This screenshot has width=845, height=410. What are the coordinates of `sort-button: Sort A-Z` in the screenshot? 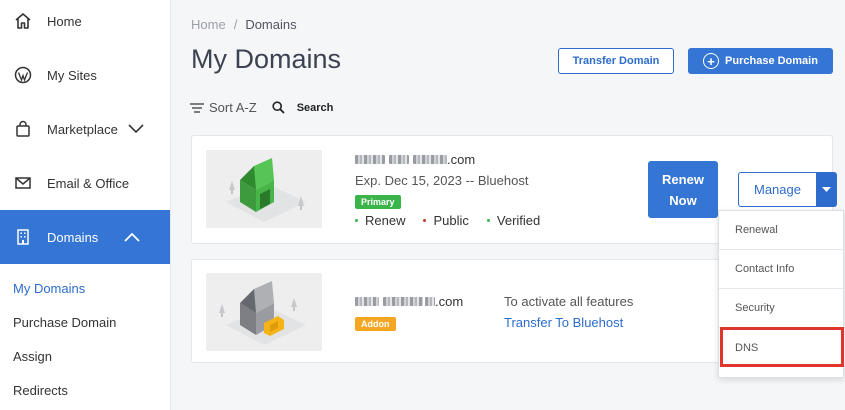 It's located at (223, 107).